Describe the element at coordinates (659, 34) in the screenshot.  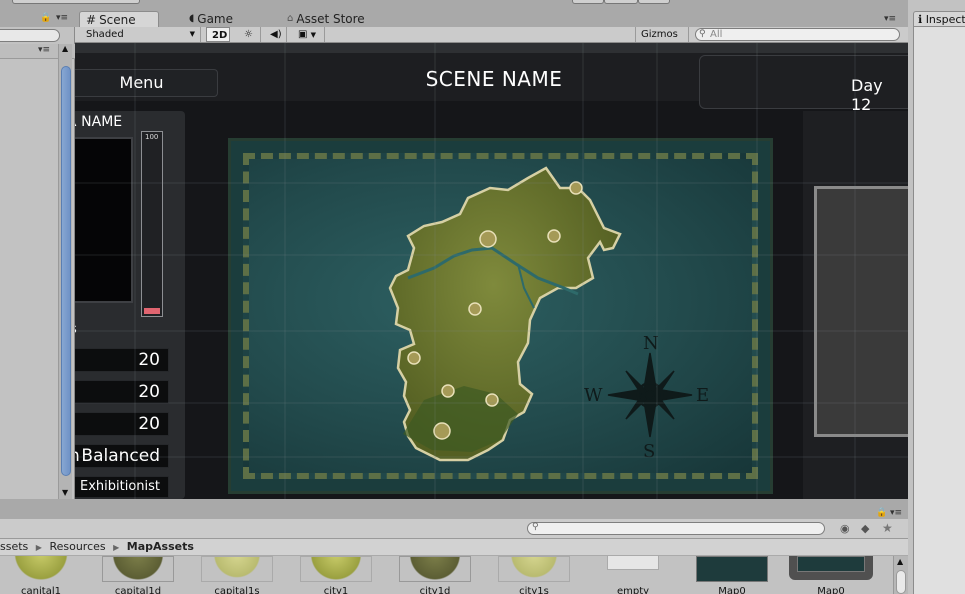
I see `gizmos-label: Gizmos` at that location.